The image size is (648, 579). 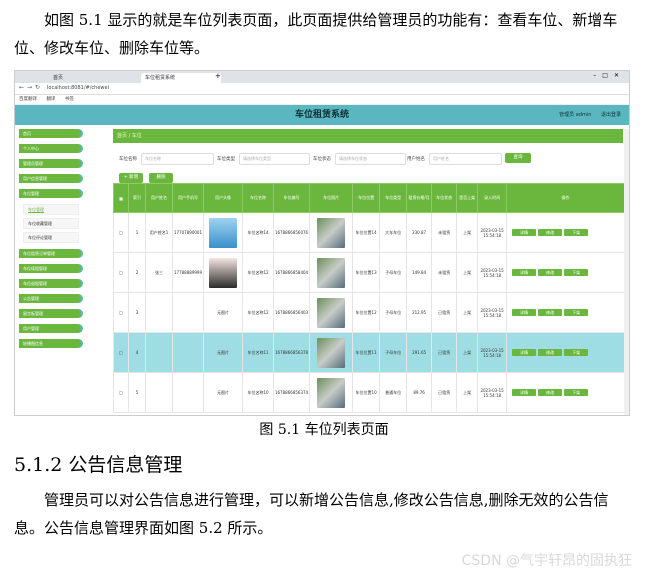 What do you see at coordinates (137, 312) in the screenshot?
I see `table-cell: 3` at bounding box center [137, 312].